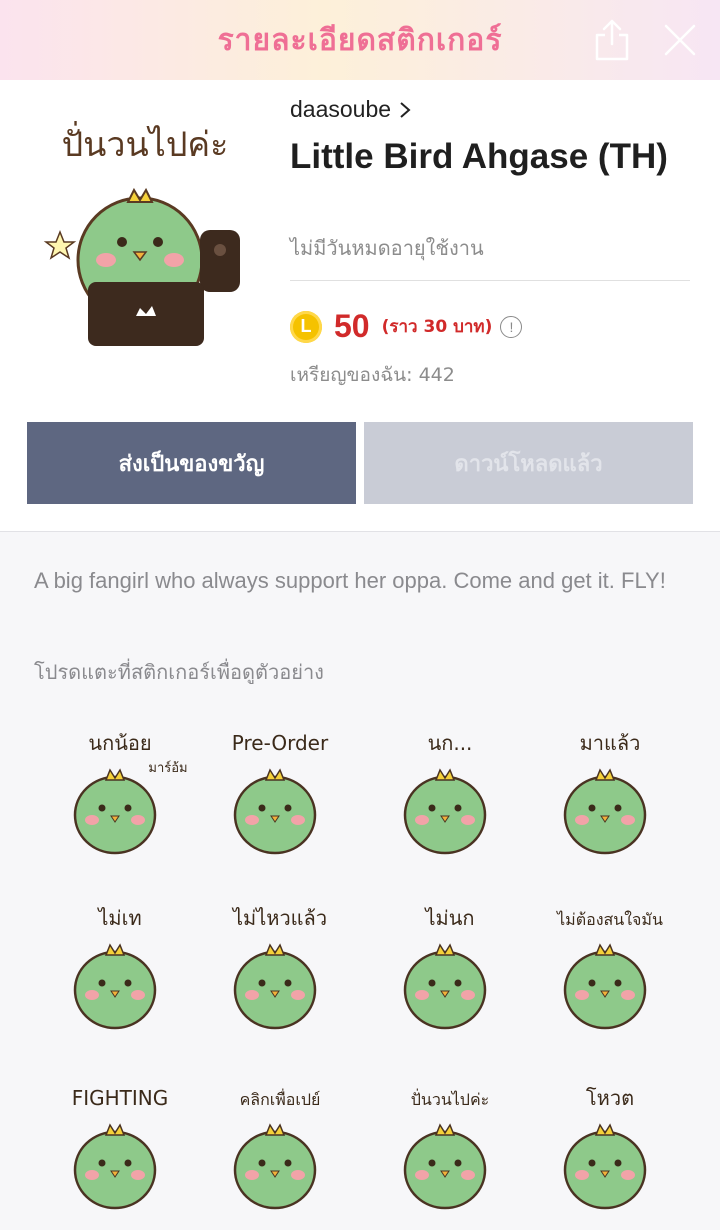 The height and width of the screenshot is (1230, 720). I want to click on sticker-item: ปั่นวนไปค่ะ, so click(450, 1150).